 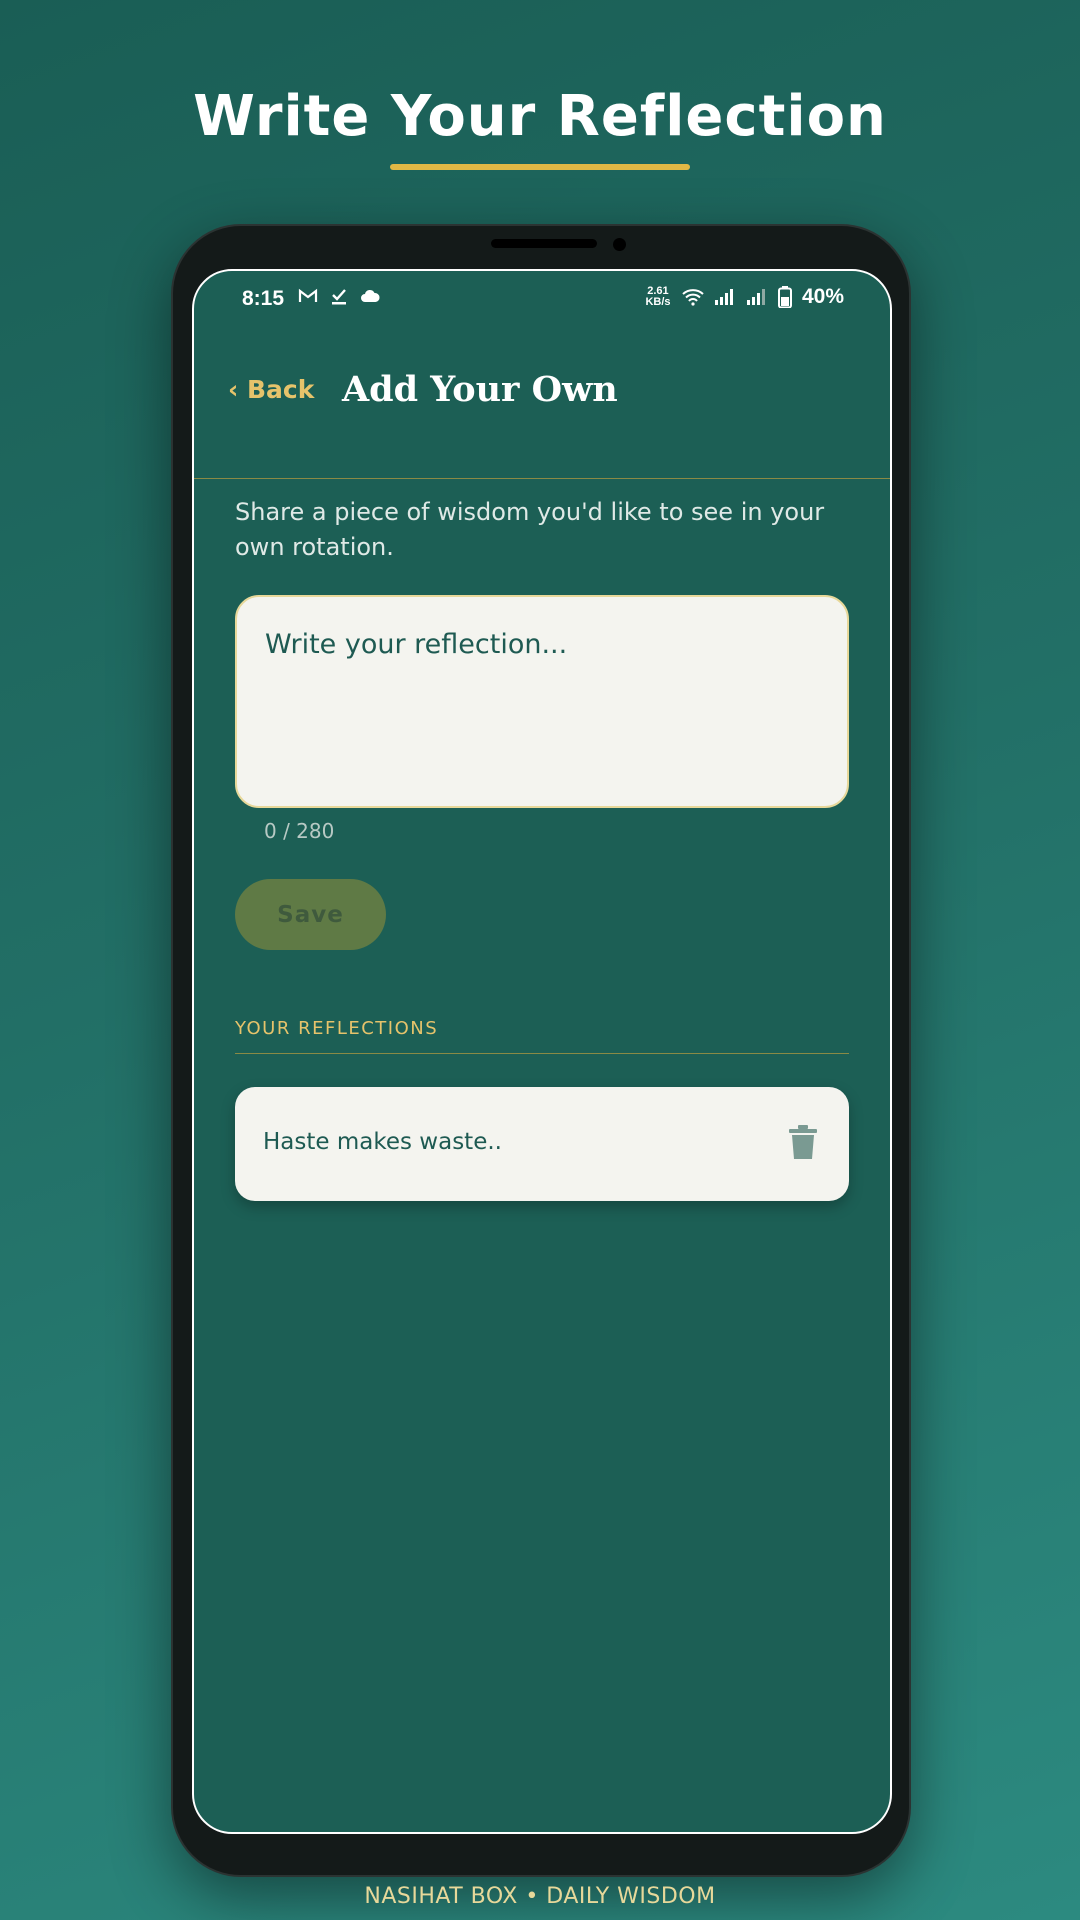 What do you see at coordinates (382, 1142) in the screenshot?
I see `reflection-text: Haste makes waste..` at bounding box center [382, 1142].